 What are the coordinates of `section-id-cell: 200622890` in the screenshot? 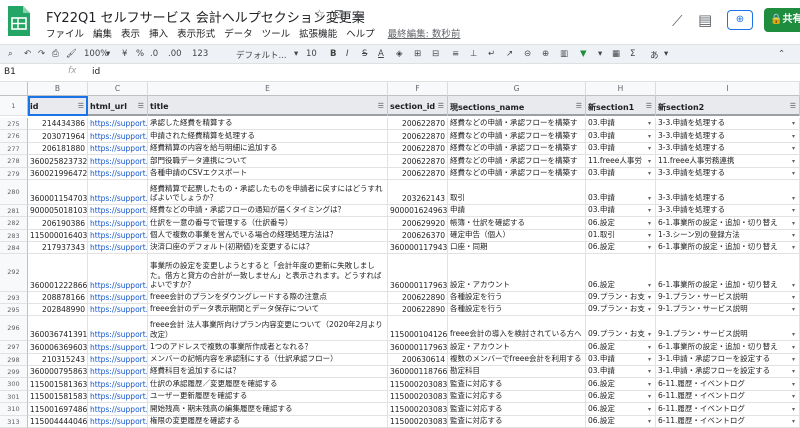 It's located at (418, 297).